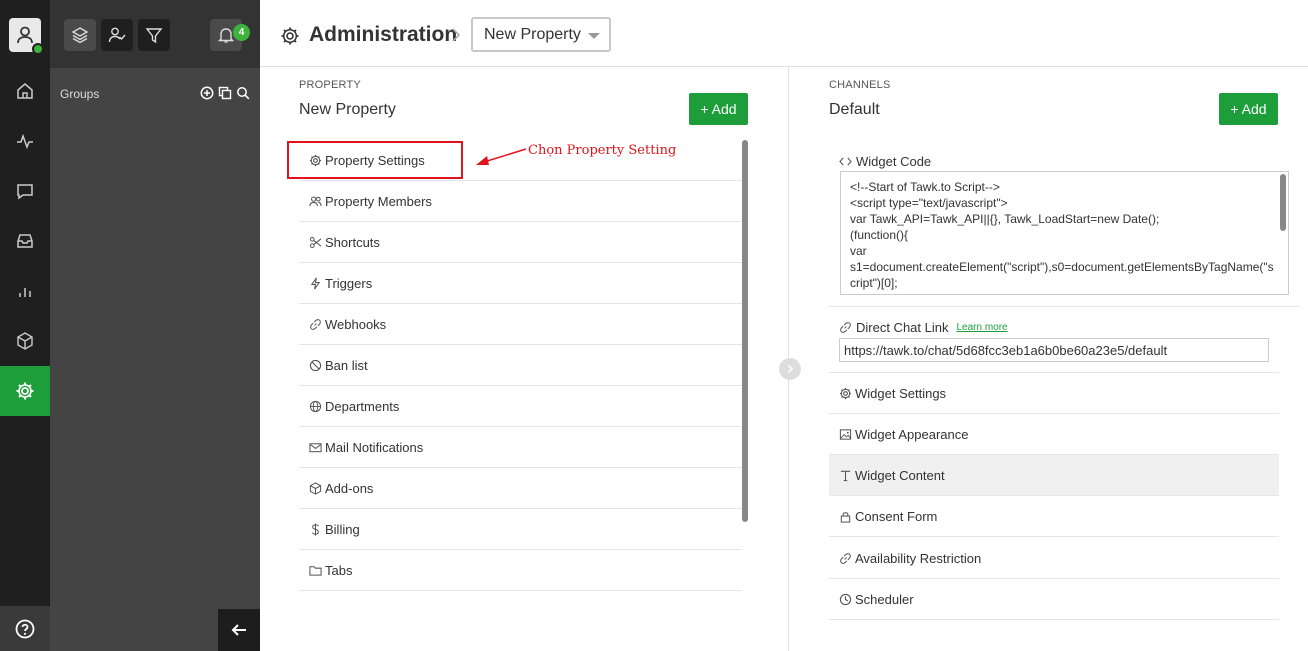 Image resolution: width=1308 pixels, height=651 pixels. Describe the element at coordinates (520, 447) in the screenshot. I see `menu-mail-notifications: Mail Notifications` at that location.